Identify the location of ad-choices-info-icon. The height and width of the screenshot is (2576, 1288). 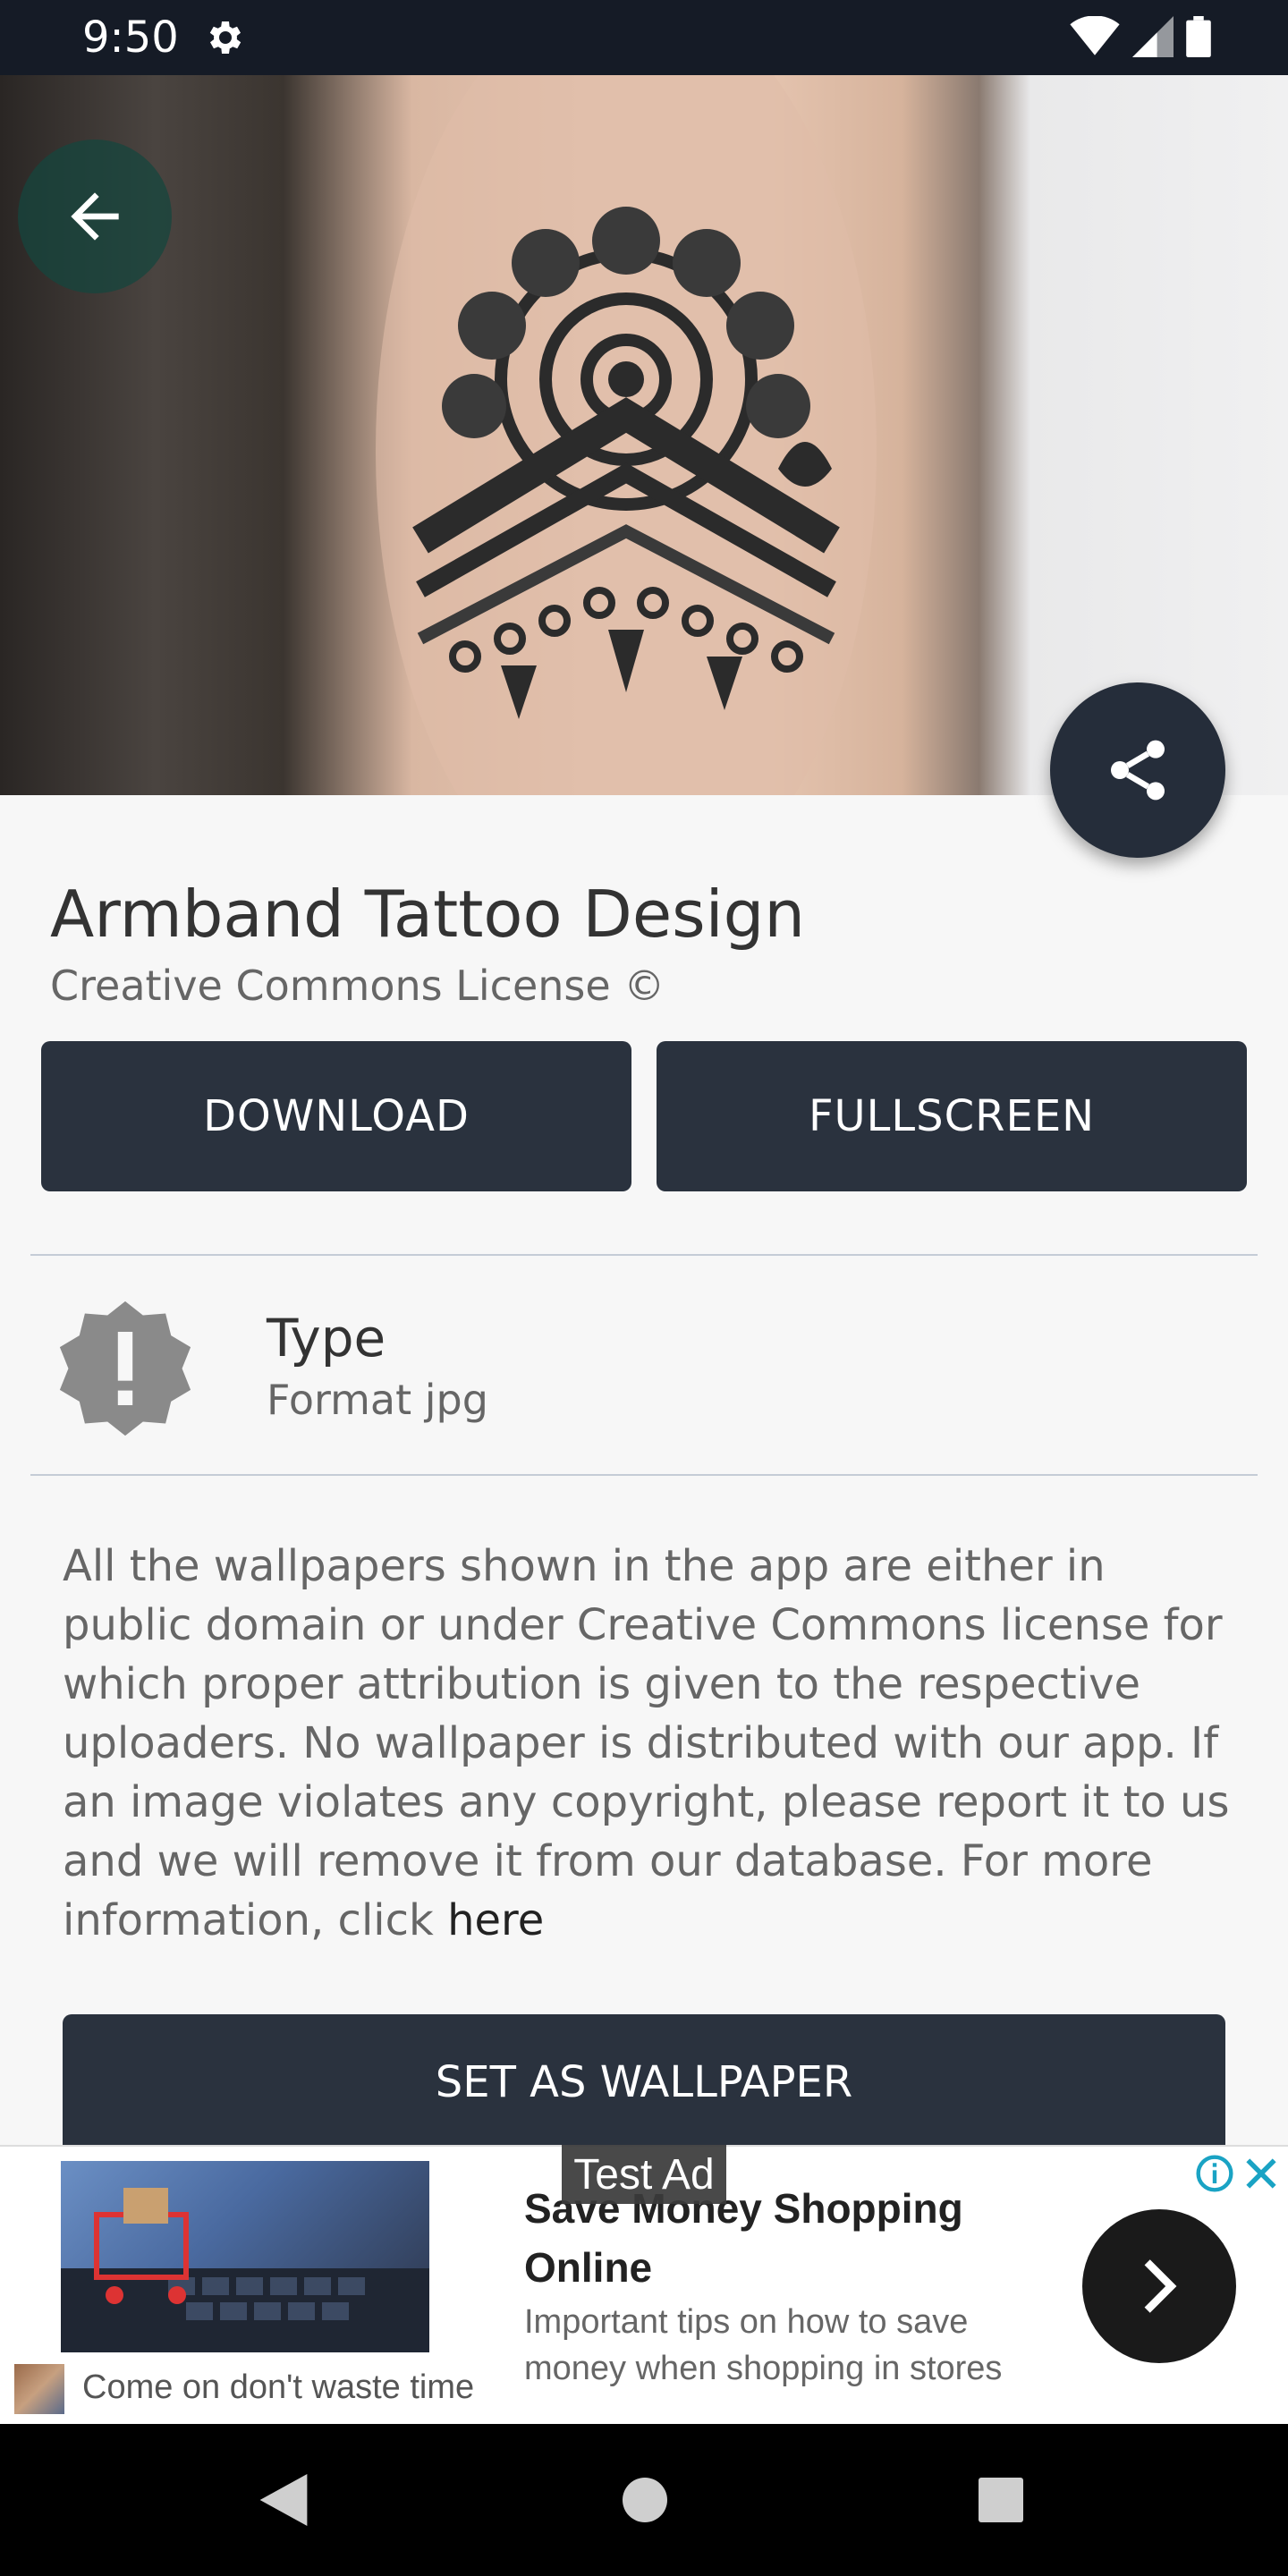
(1214, 2173).